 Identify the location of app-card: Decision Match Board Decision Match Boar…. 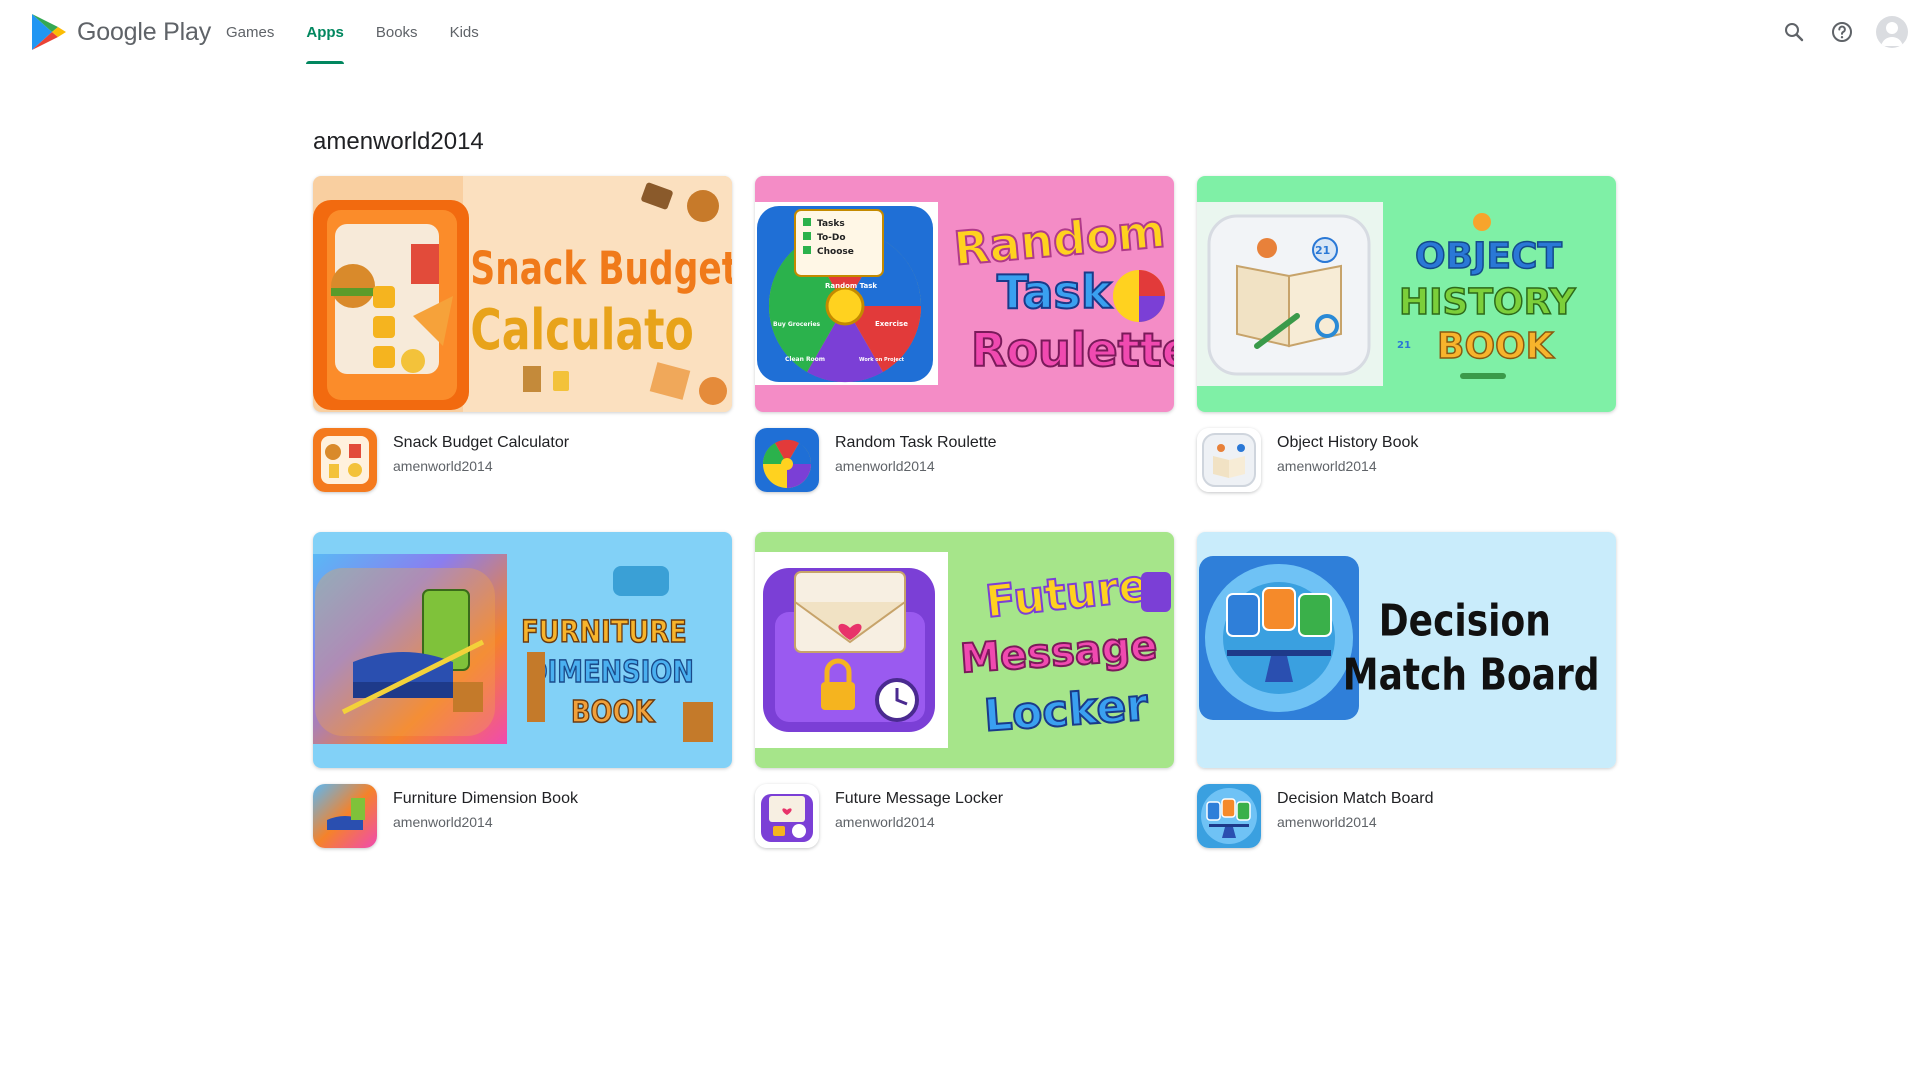
(1406, 690).